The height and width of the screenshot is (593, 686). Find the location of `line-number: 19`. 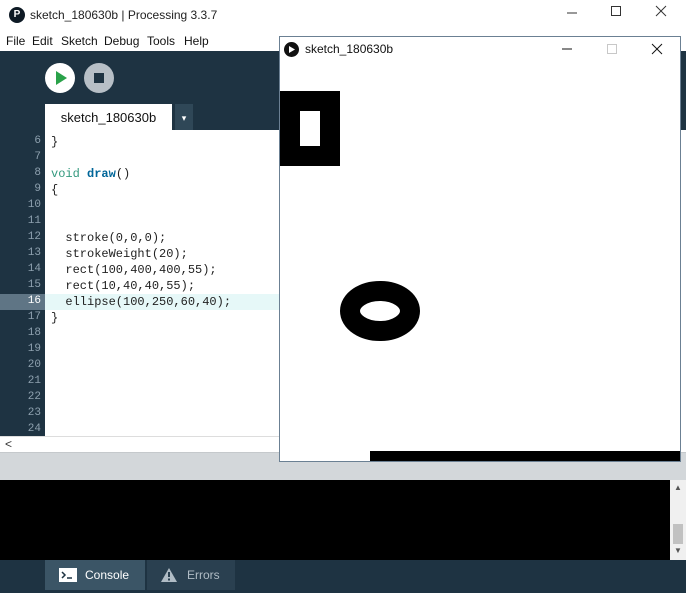

line-number: 19 is located at coordinates (34, 349).